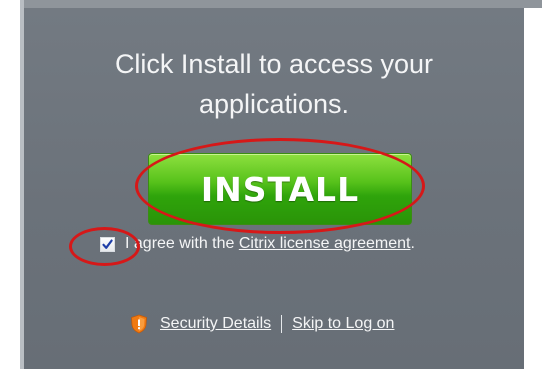 This screenshot has width=542, height=369. I want to click on agree-checkbox, so click(107, 244).